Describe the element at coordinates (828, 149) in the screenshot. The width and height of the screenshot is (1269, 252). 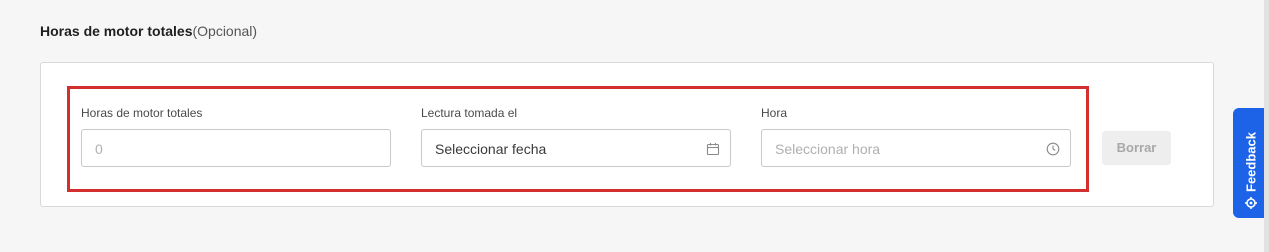
I see `time-placeholder: Seleccionar hora` at that location.